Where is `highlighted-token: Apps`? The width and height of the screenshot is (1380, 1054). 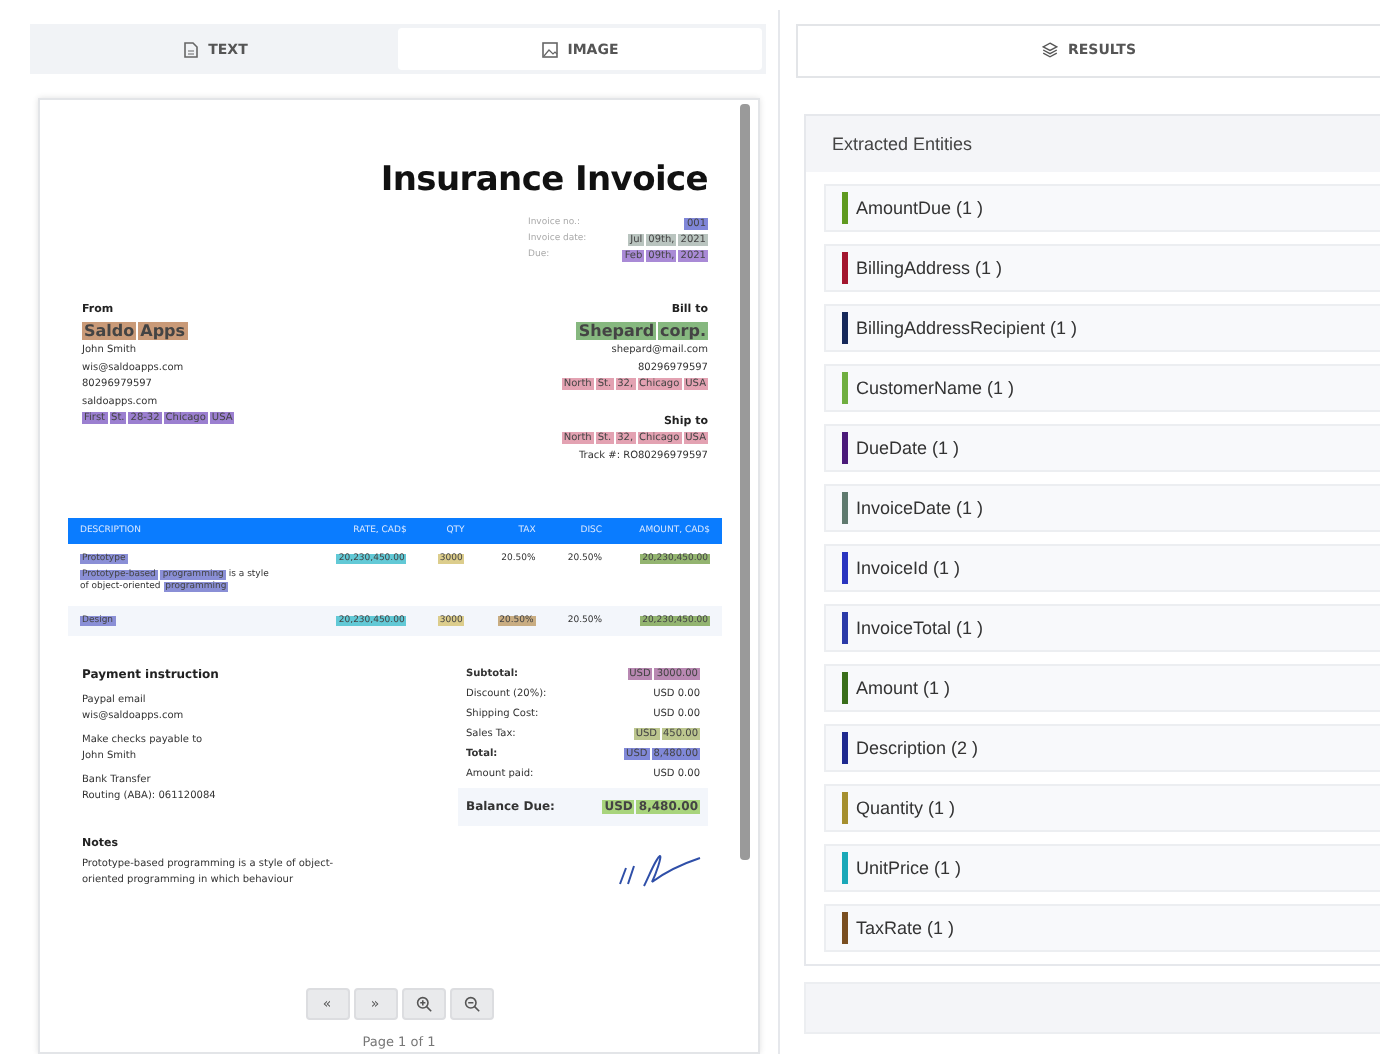
highlighted-token: Apps is located at coordinates (163, 330).